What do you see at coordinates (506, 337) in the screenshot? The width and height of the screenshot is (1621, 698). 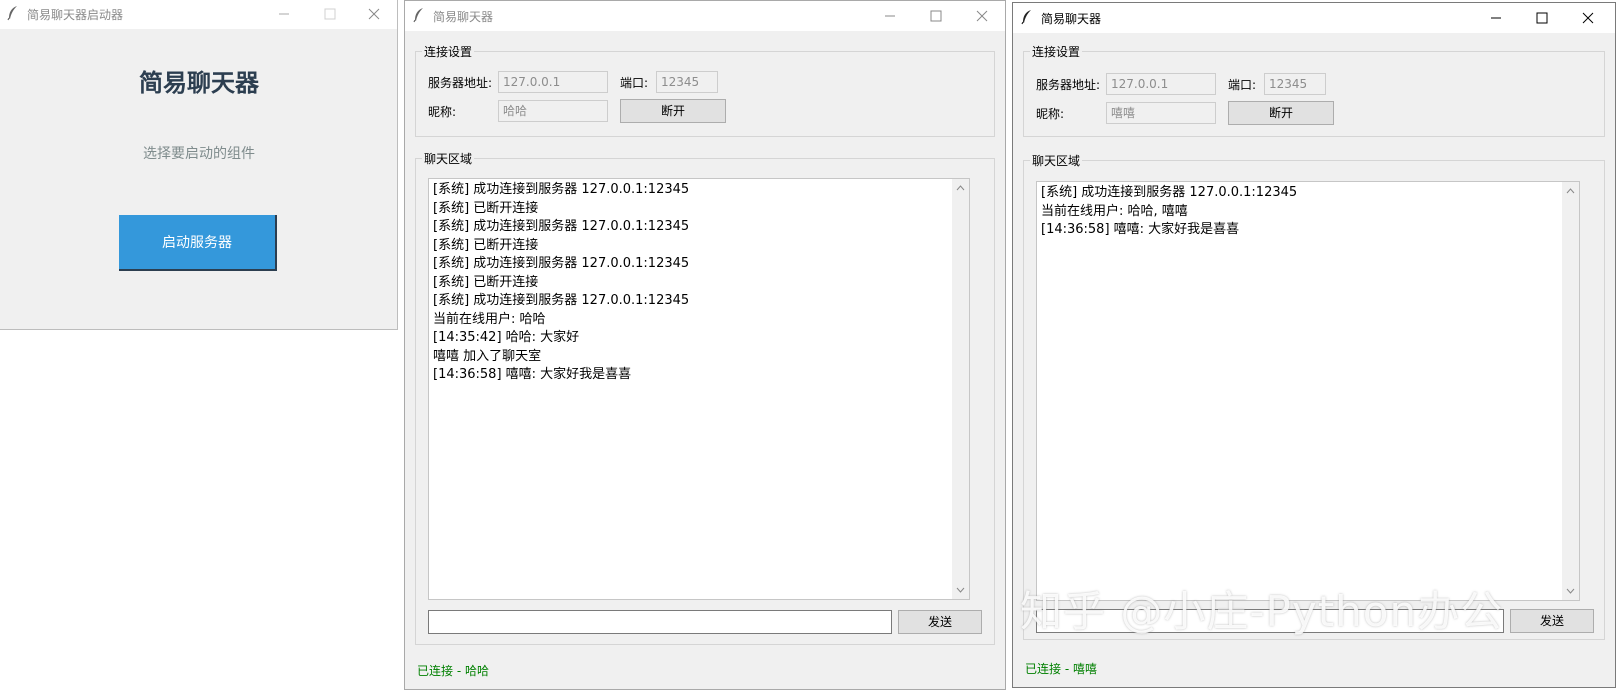 I see `chat-message: [14:35:42] 哈哈: 大家好` at bounding box center [506, 337].